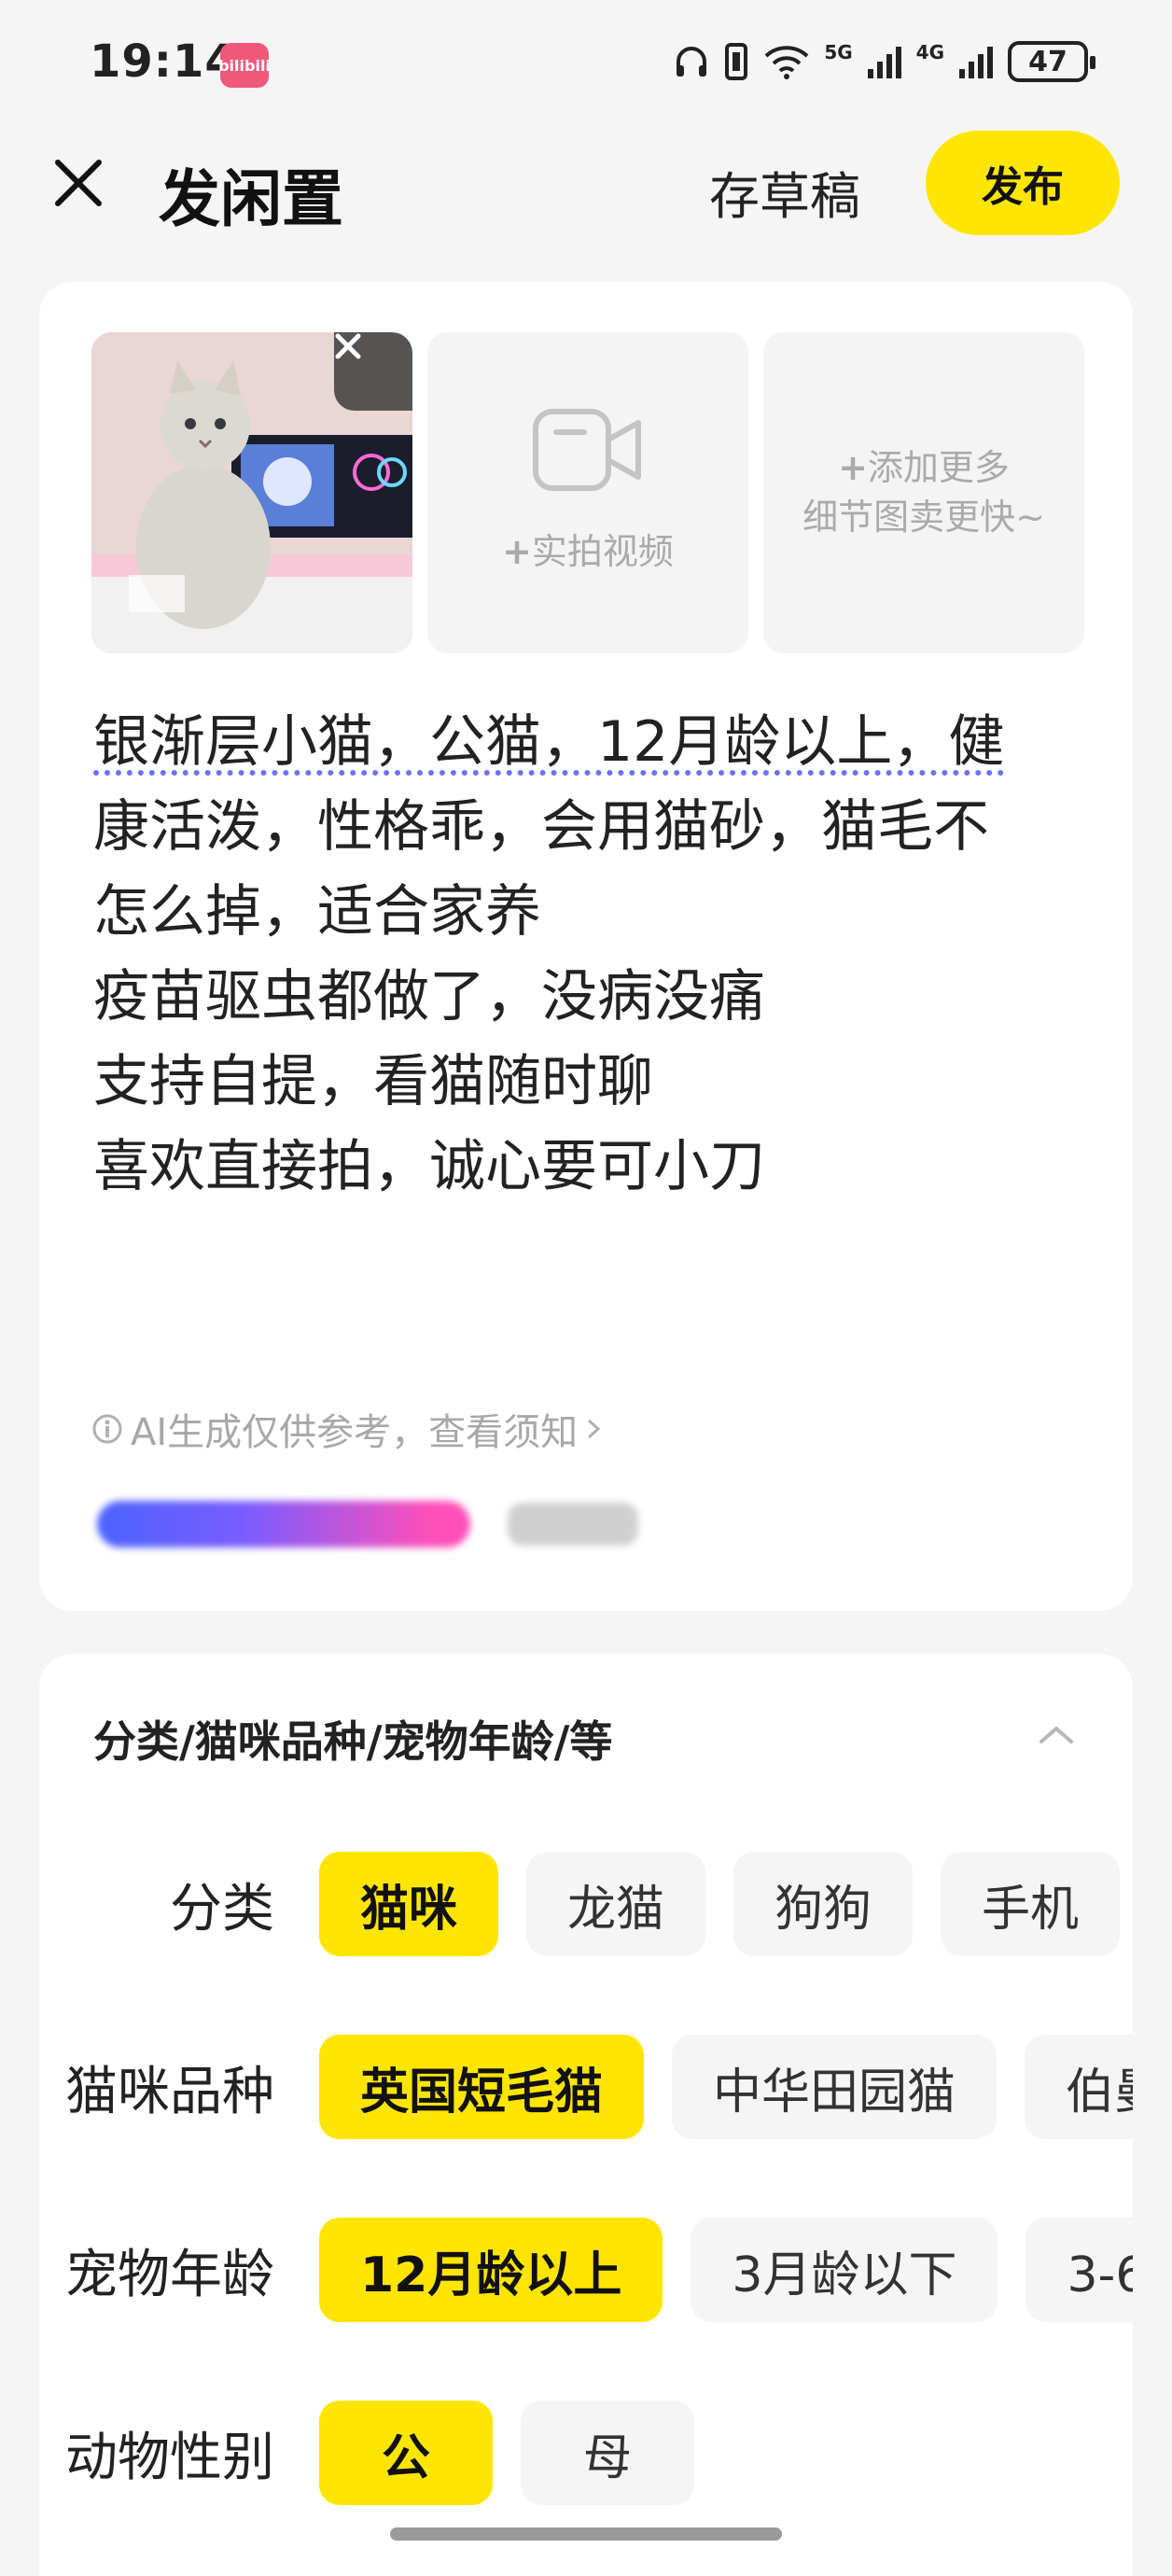 This screenshot has height=2576, width=1172. I want to click on status-time: 19:14, so click(163, 61).